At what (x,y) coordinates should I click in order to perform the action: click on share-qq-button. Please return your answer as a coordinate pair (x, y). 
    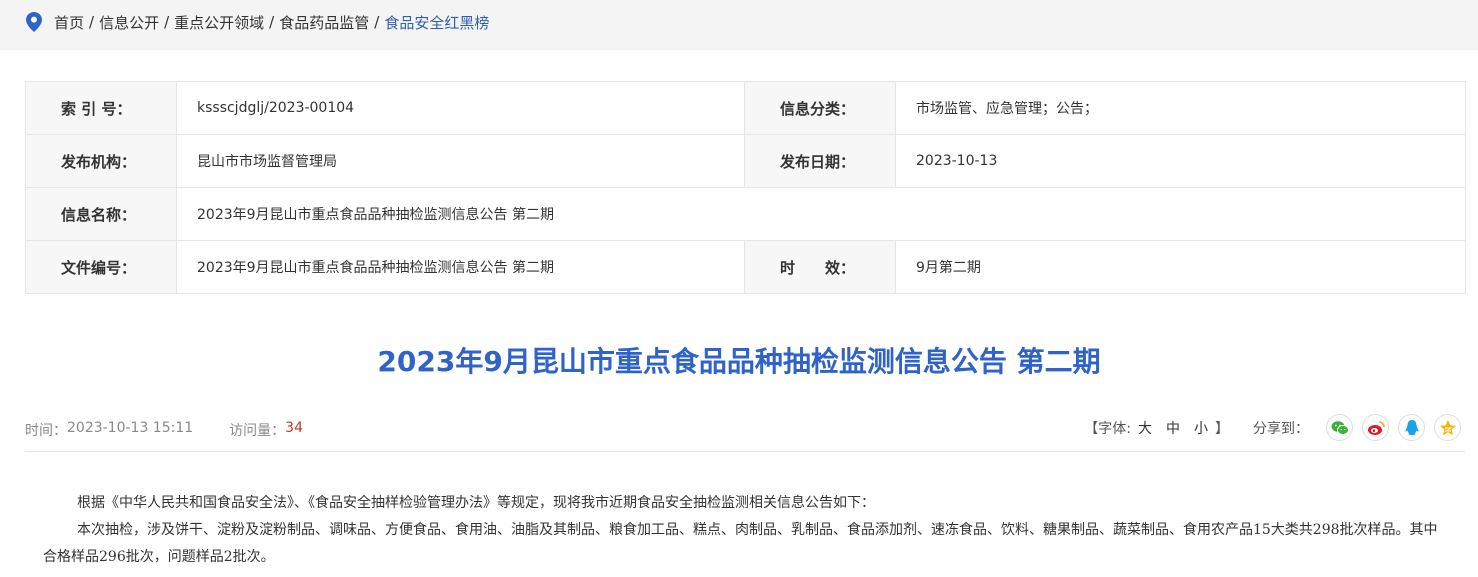
    Looking at the image, I should click on (1411, 427).